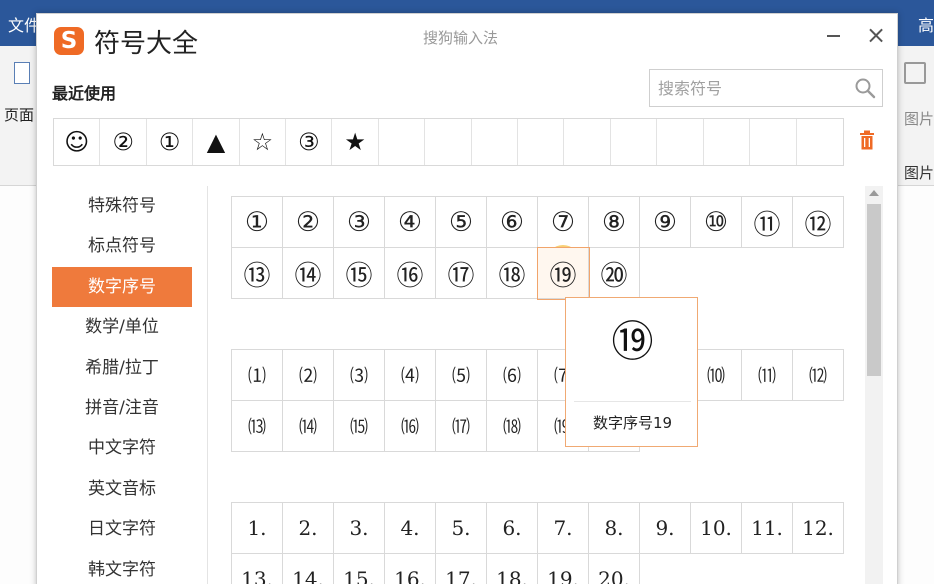 The height and width of the screenshot is (584, 934). What do you see at coordinates (410, 426) in the screenshot?
I see `symbol-cell: ⒃` at bounding box center [410, 426].